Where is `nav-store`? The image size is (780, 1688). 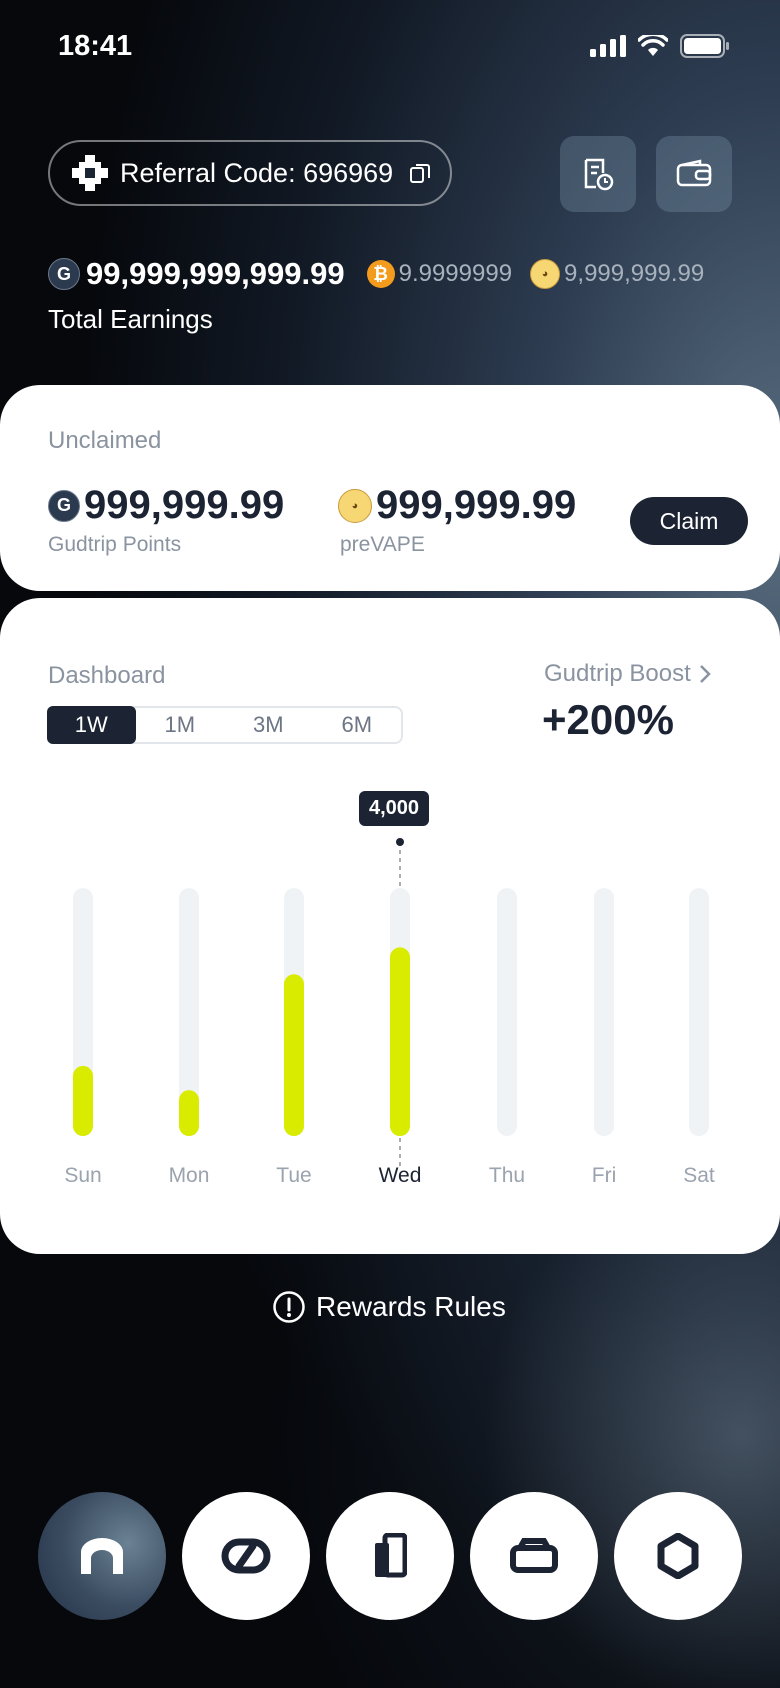
nav-store is located at coordinates (534, 1556).